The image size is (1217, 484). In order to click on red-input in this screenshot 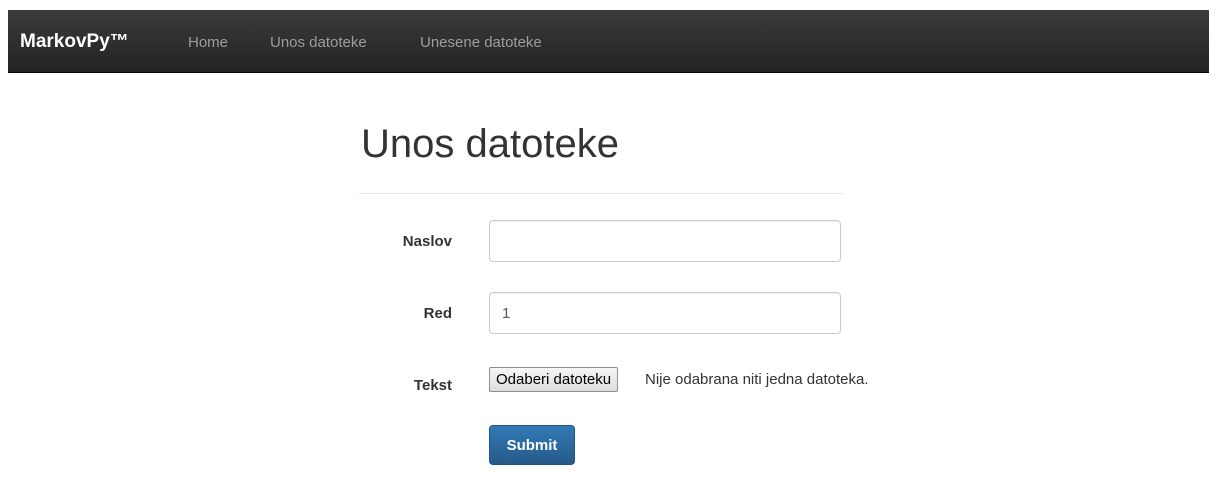, I will do `click(665, 313)`.